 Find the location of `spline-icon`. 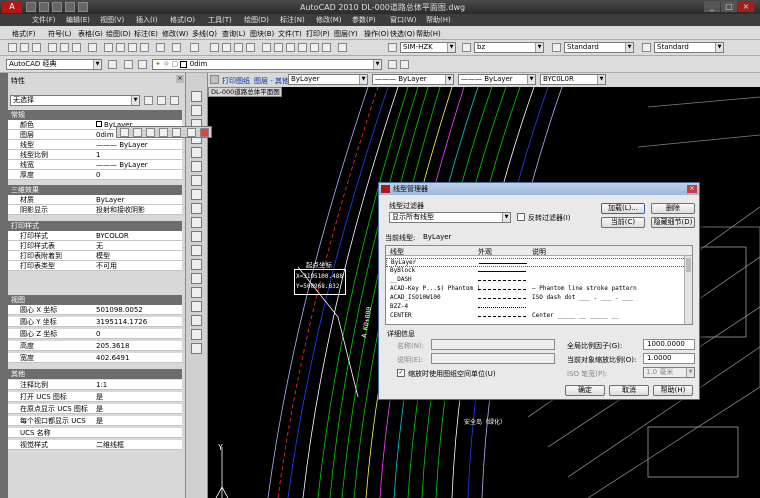

spline-icon is located at coordinates (196, 208).